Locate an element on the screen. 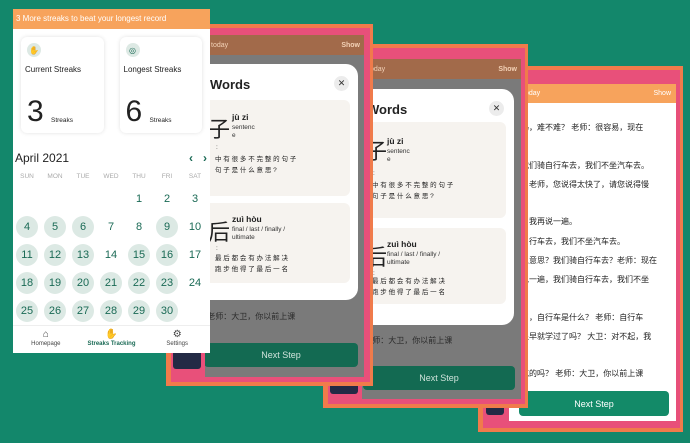  current-streak-label: Current Streaks is located at coordinates (53, 69).